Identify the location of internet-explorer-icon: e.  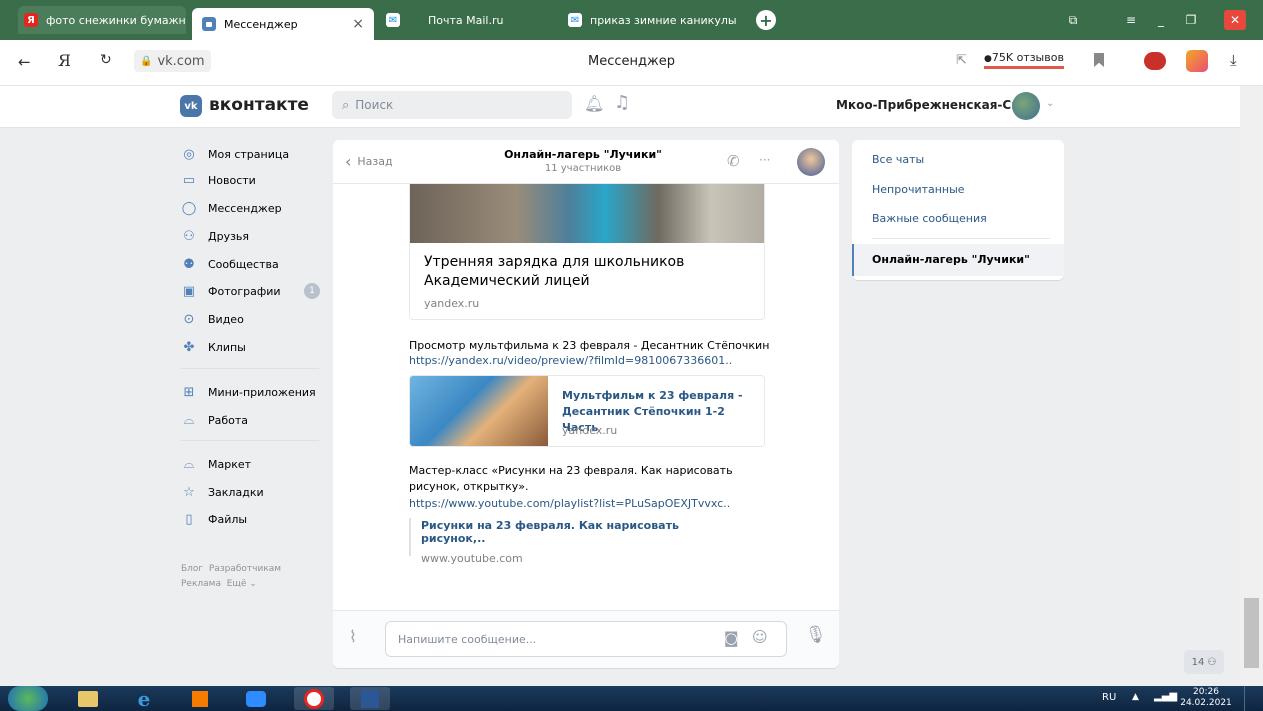
(144, 699).